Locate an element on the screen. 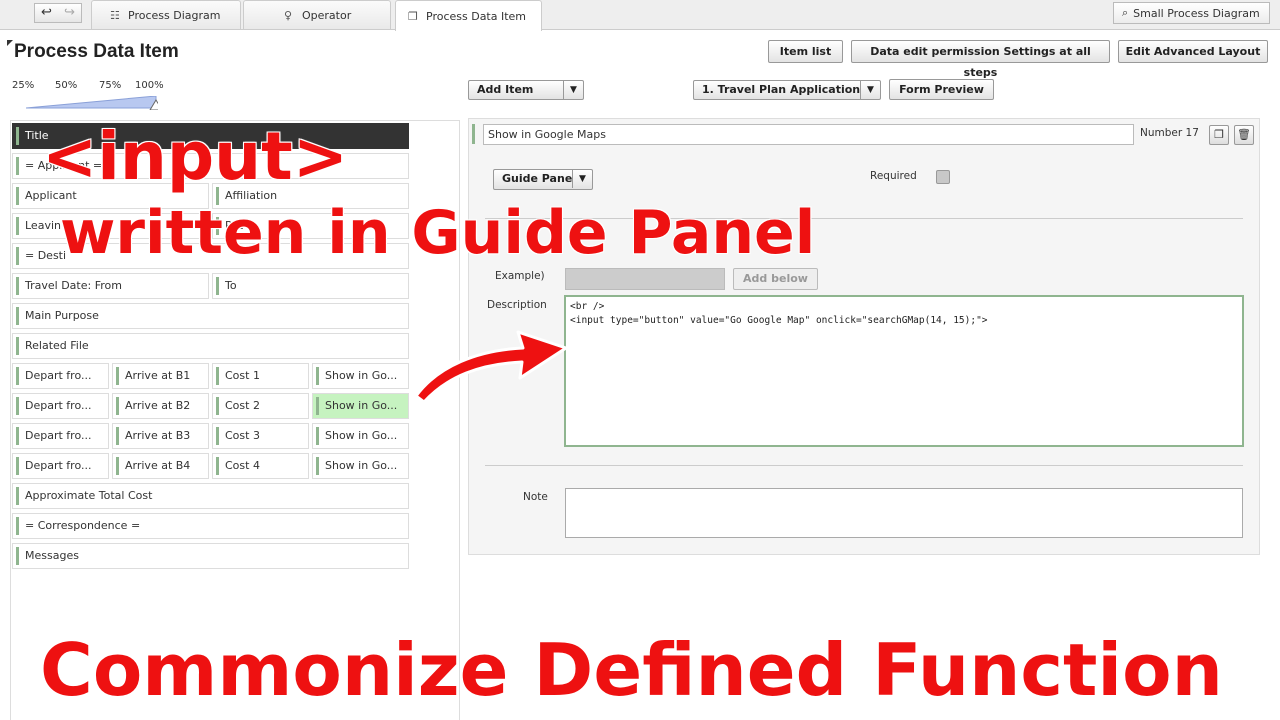 This screenshot has height=720, width=1280. copy-item-icon: ❐ is located at coordinates (1219, 135).